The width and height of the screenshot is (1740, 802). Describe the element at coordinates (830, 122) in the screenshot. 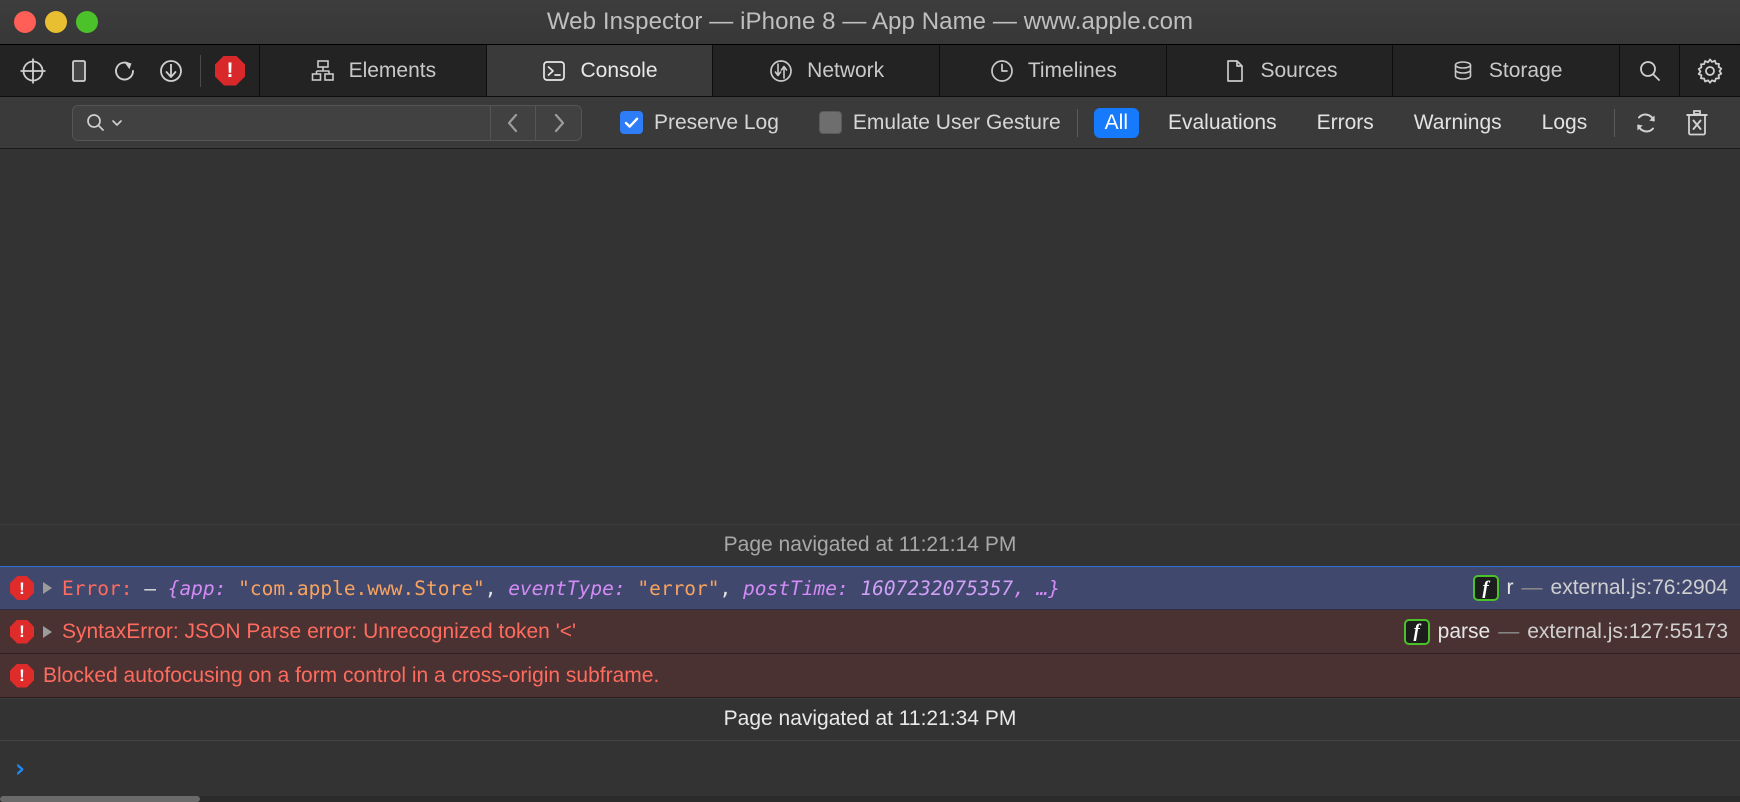

I see `checkbox-unchecked-icon` at that location.